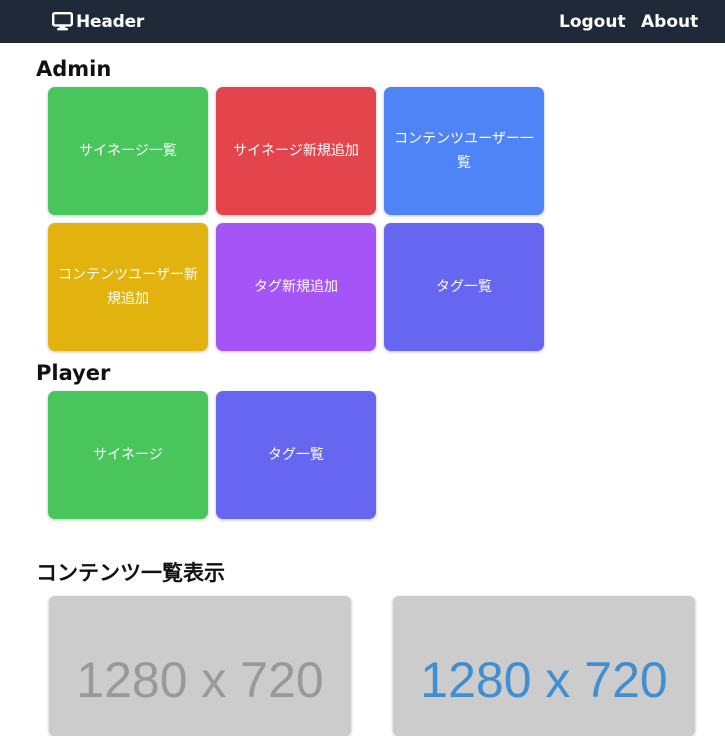  I want to click on player-tag-list-tile: タグ一覧, so click(296, 455).